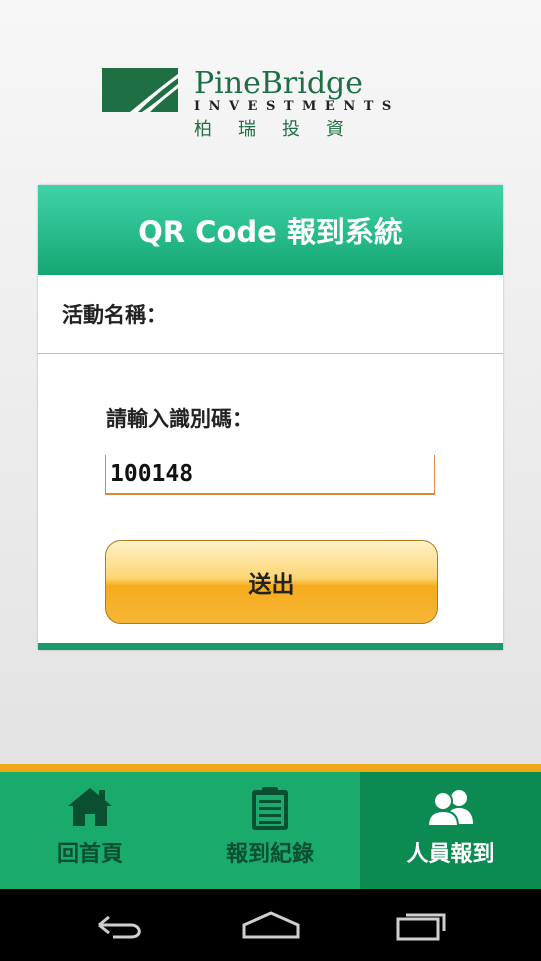  What do you see at coordinates (270, 768) in the screenshot?
I see `tabbar-accent` at bounding box center [270, 768].